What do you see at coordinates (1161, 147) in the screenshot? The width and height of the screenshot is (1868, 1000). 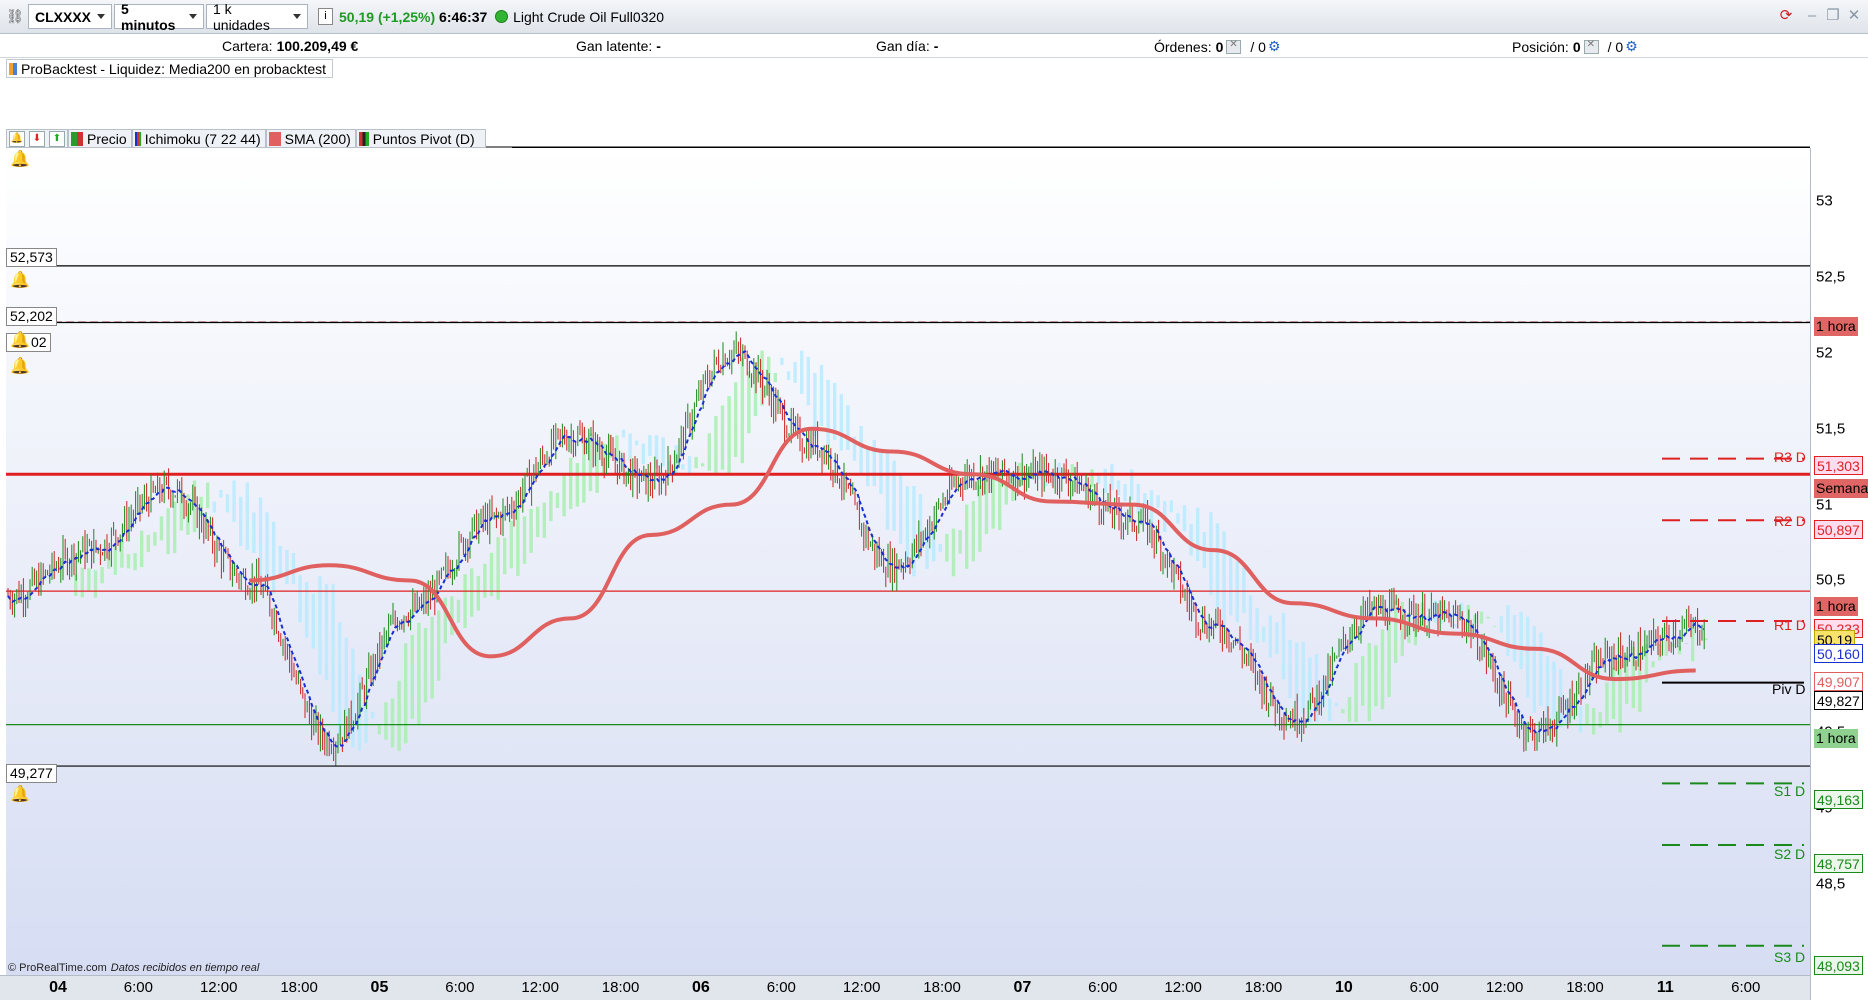 I see `legend-divider` at bounding box center [1161, 147].